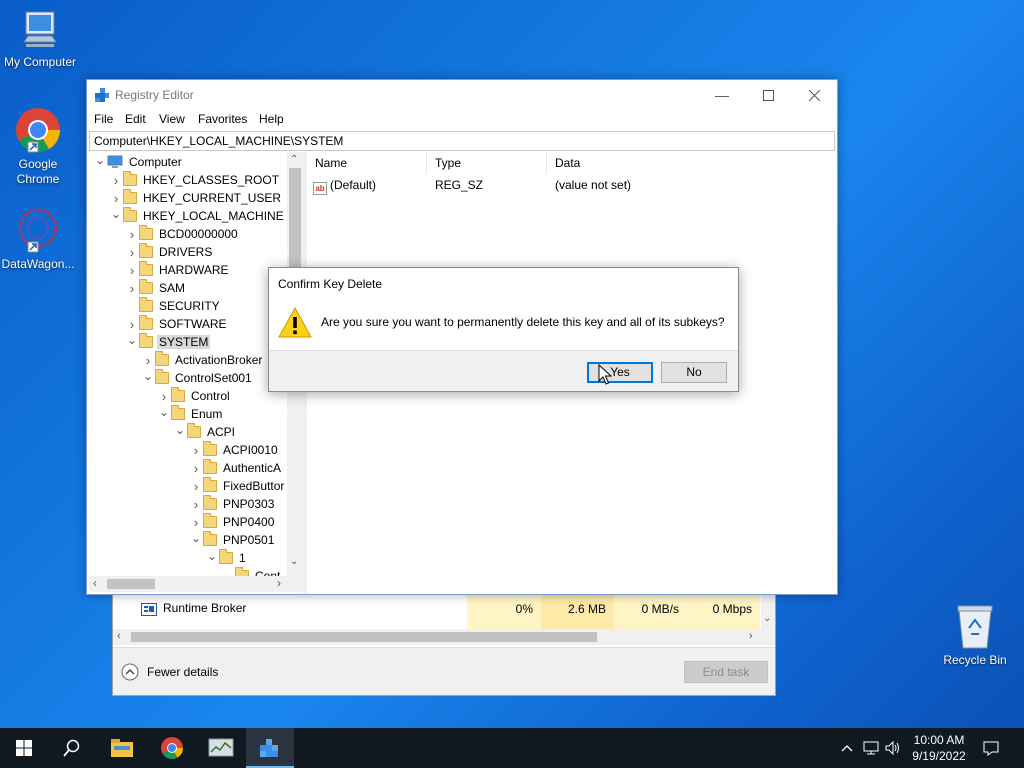 Image resolution: width=1024 pixels, height=768 pixels. What do you see at coordinates (294, 159) in the screenshot?
I see `chevron-up-icon: ⌃` at bounding box center [294, 159].